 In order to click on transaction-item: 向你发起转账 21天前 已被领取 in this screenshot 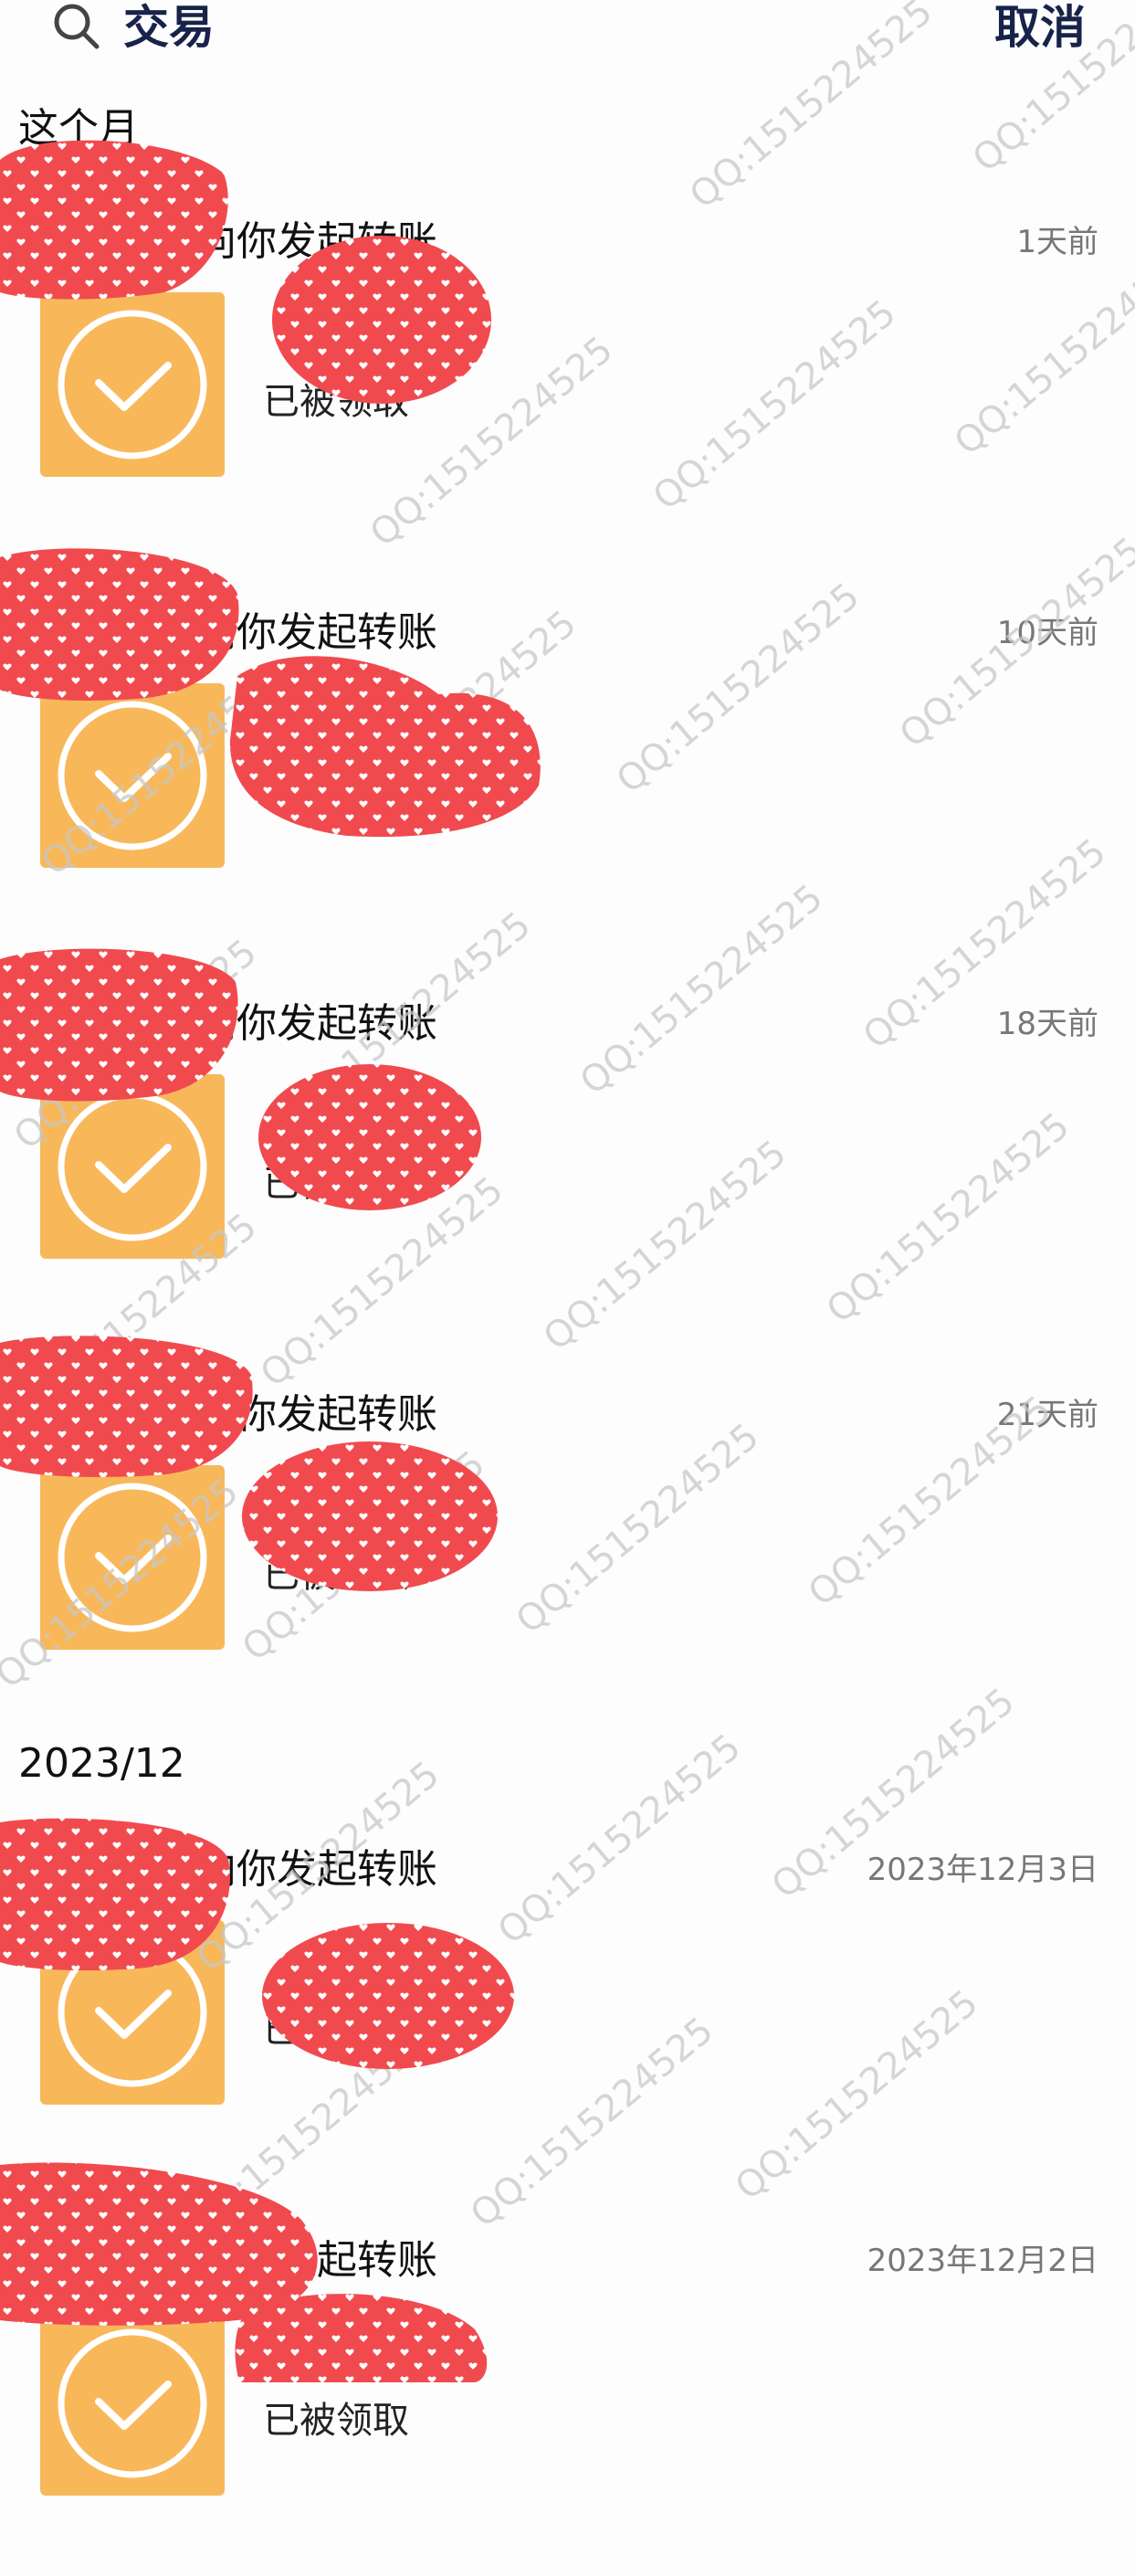, I will do `click(567, 1556)`.